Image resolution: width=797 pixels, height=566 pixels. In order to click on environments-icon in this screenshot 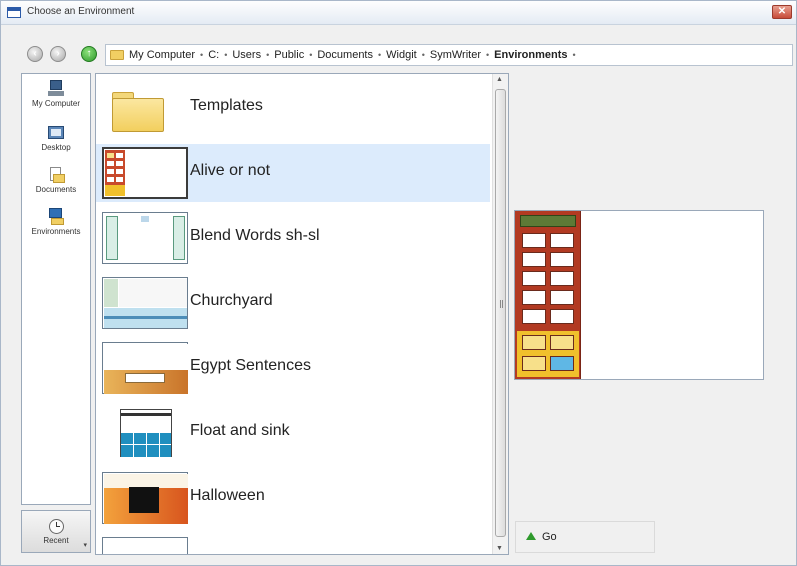, I will do `click(56, 217)`.